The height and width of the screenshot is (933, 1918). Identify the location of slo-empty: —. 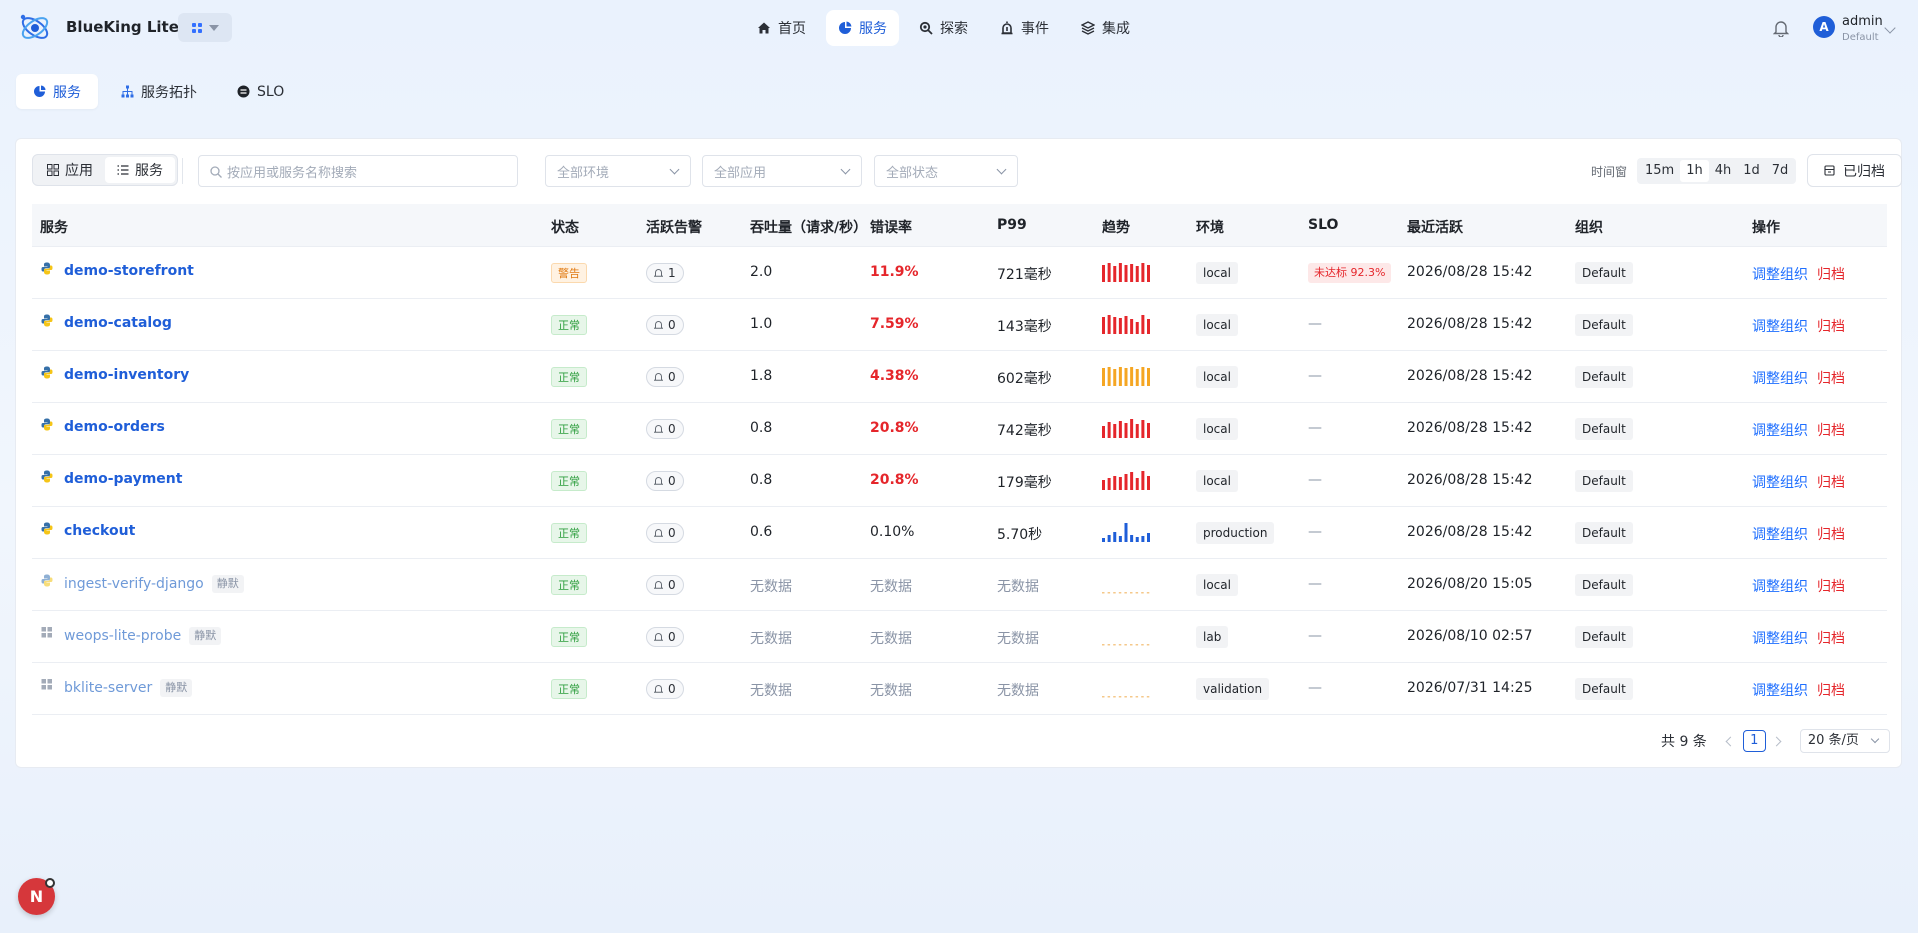
(1315, 428).